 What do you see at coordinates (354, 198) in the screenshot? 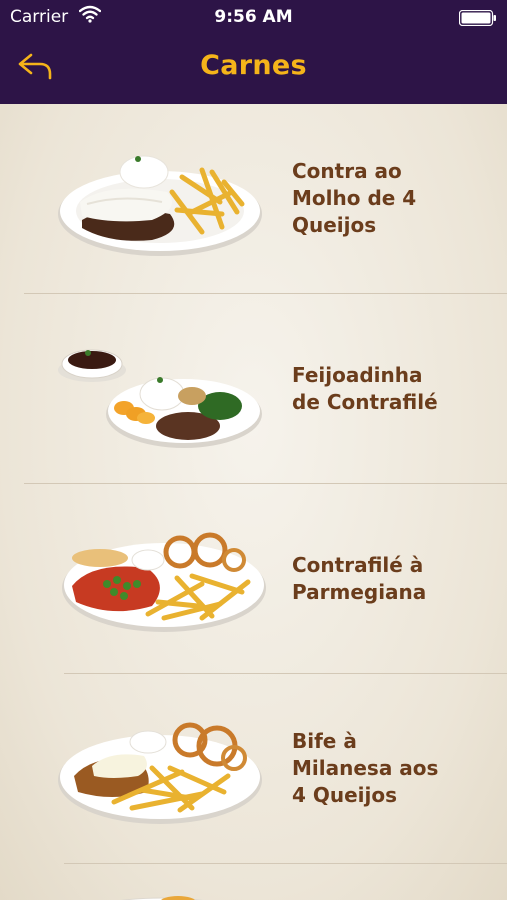
I see `item-name: Contra ao Molho de 4 Queijos` at bounding box center [354, 198].